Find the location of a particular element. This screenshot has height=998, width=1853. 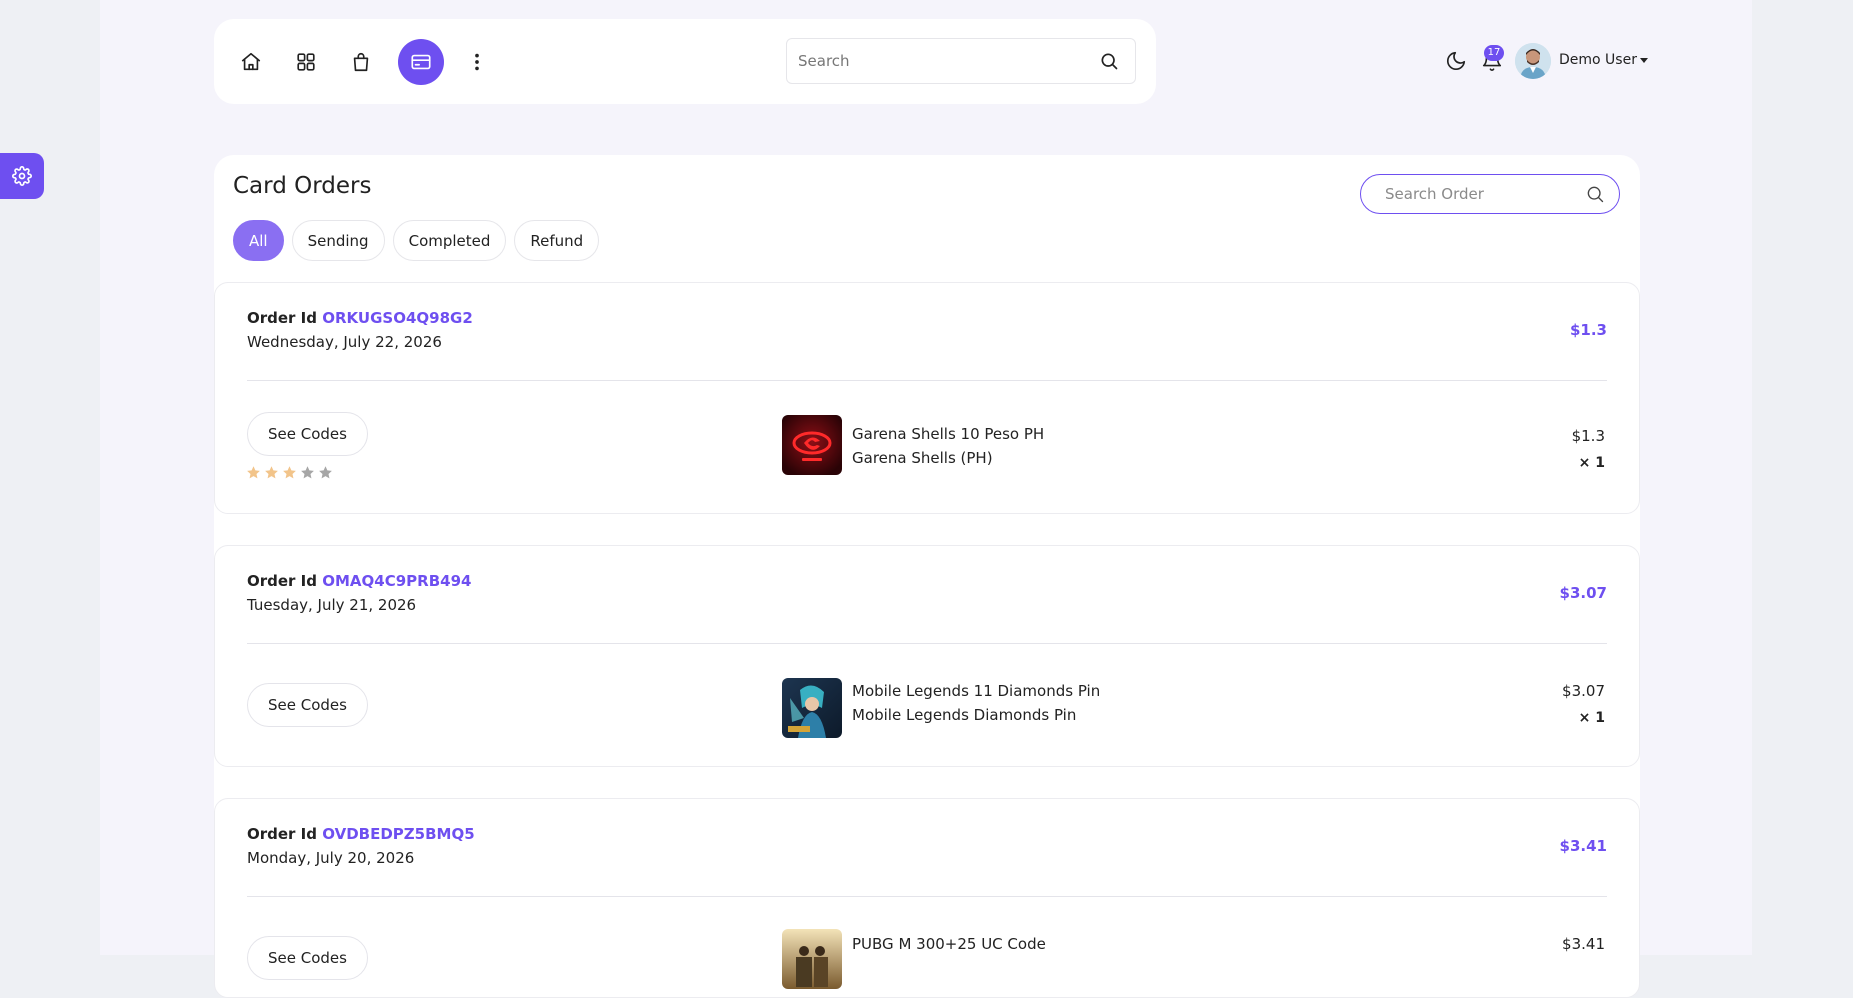

order-id-line: Order Id OMAQ4C9PRB494 is located at coordinates (359, 581).